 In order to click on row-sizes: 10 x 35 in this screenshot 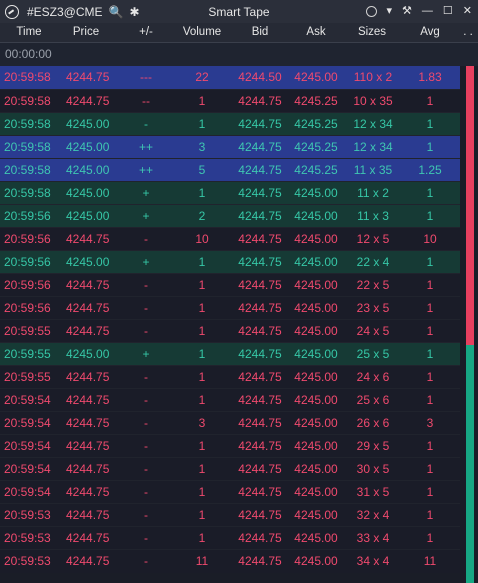, I will do `click(373, 101)`.